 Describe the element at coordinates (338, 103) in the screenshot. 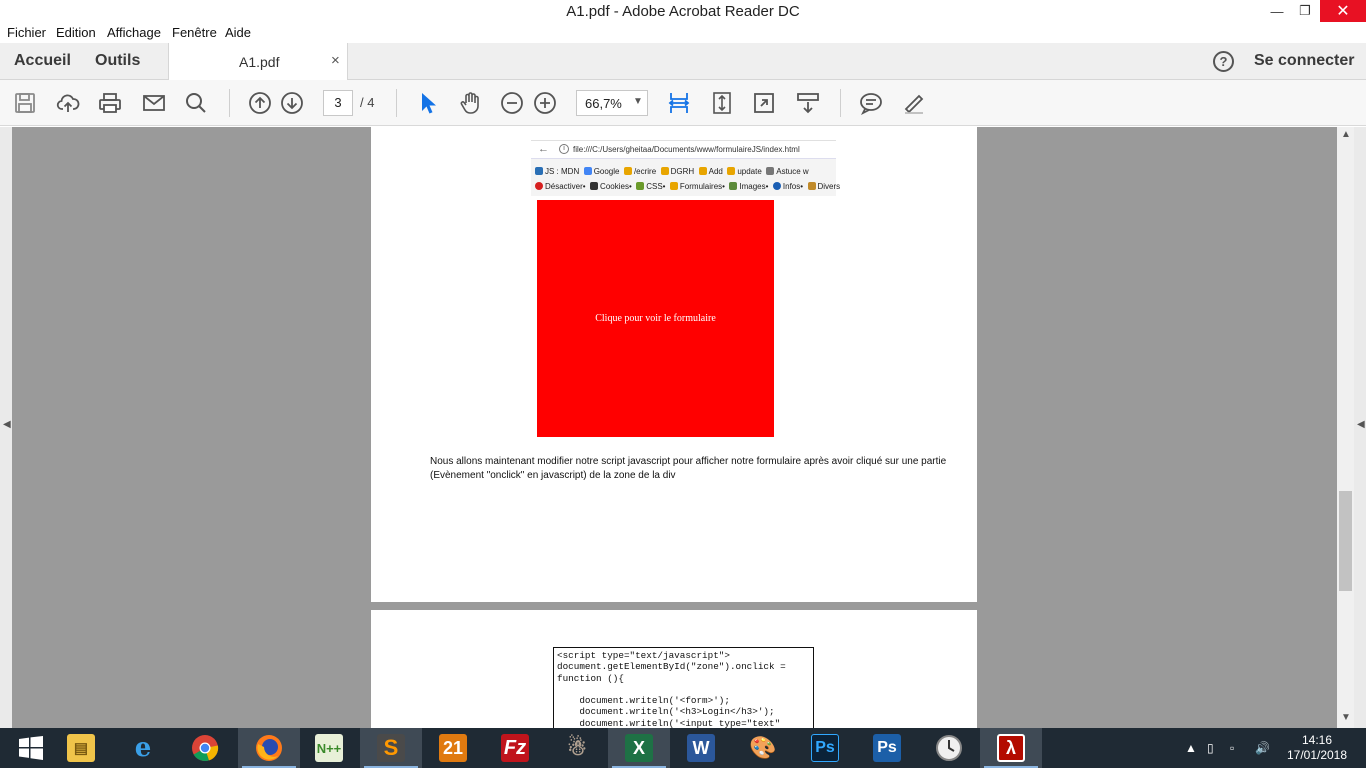

I see `page-number-input: 3` at that location.